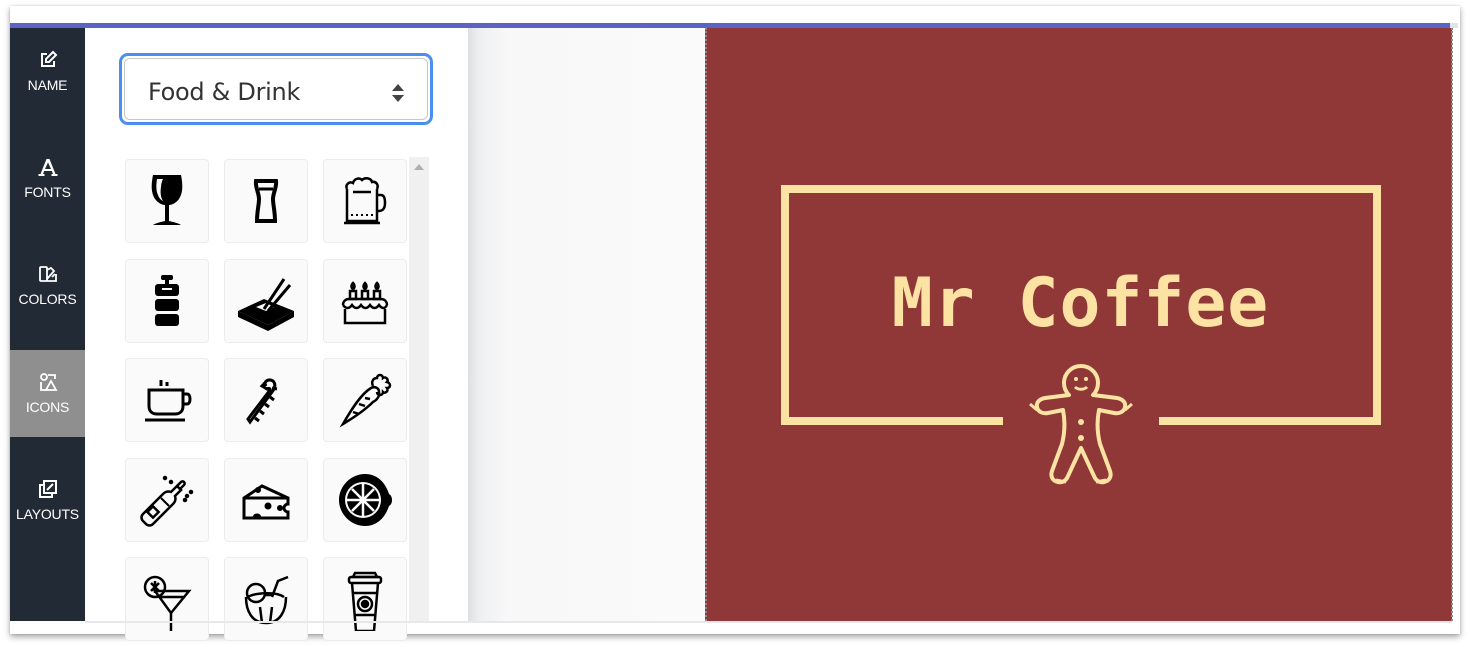 This screenshot has height=647, width=1470. What do you see at coordinates (1081, 424) in the screenshot?
I see `gingerbread-man-icon` at bounding box center [1081, 424].